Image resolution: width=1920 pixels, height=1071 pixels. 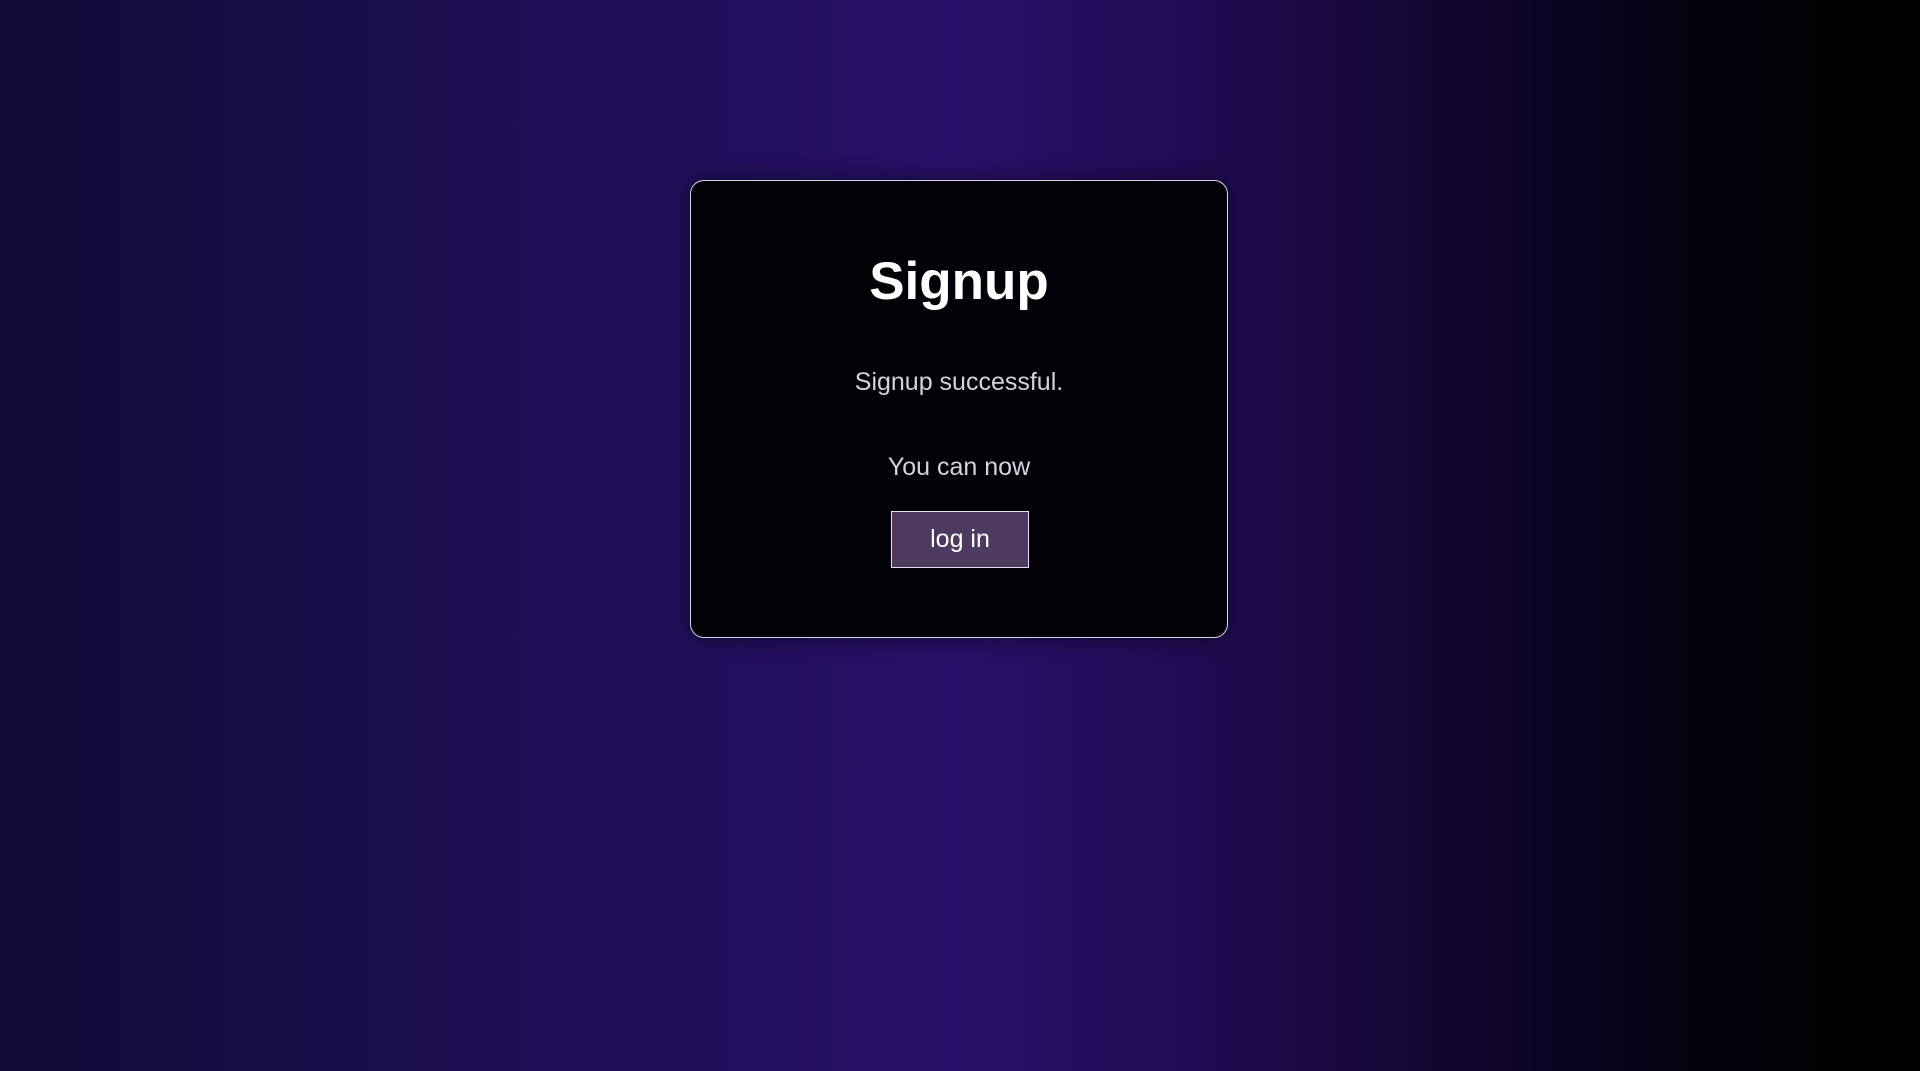 What do you see at coordinates (959, 467) in the screenshot?
I see `login-prompt-text: You can now` at bounding box center [959, 467].